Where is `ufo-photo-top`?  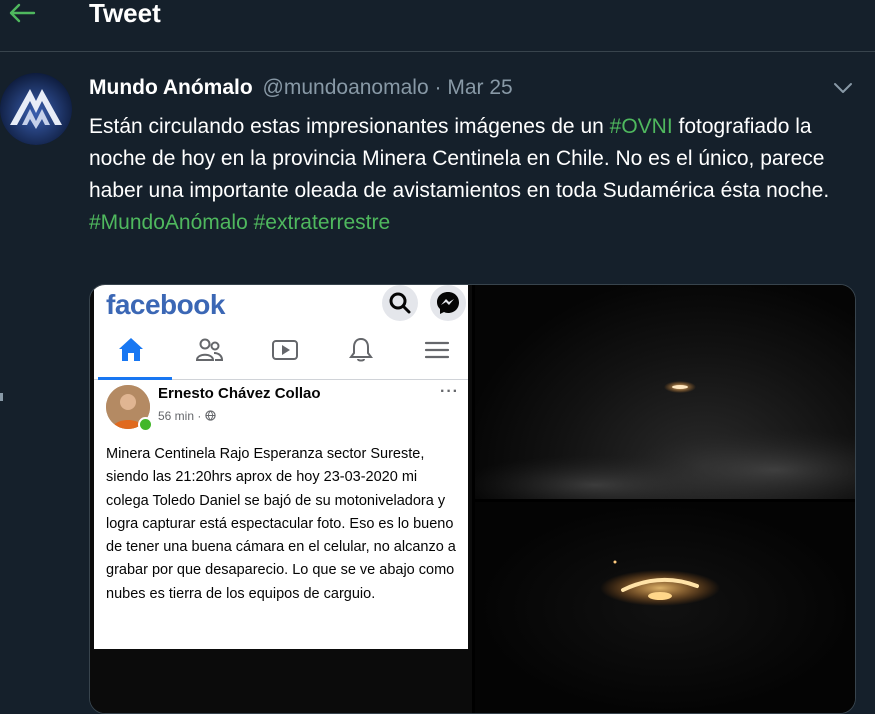 ufo-photo-top is located at coordinates (655, 400).